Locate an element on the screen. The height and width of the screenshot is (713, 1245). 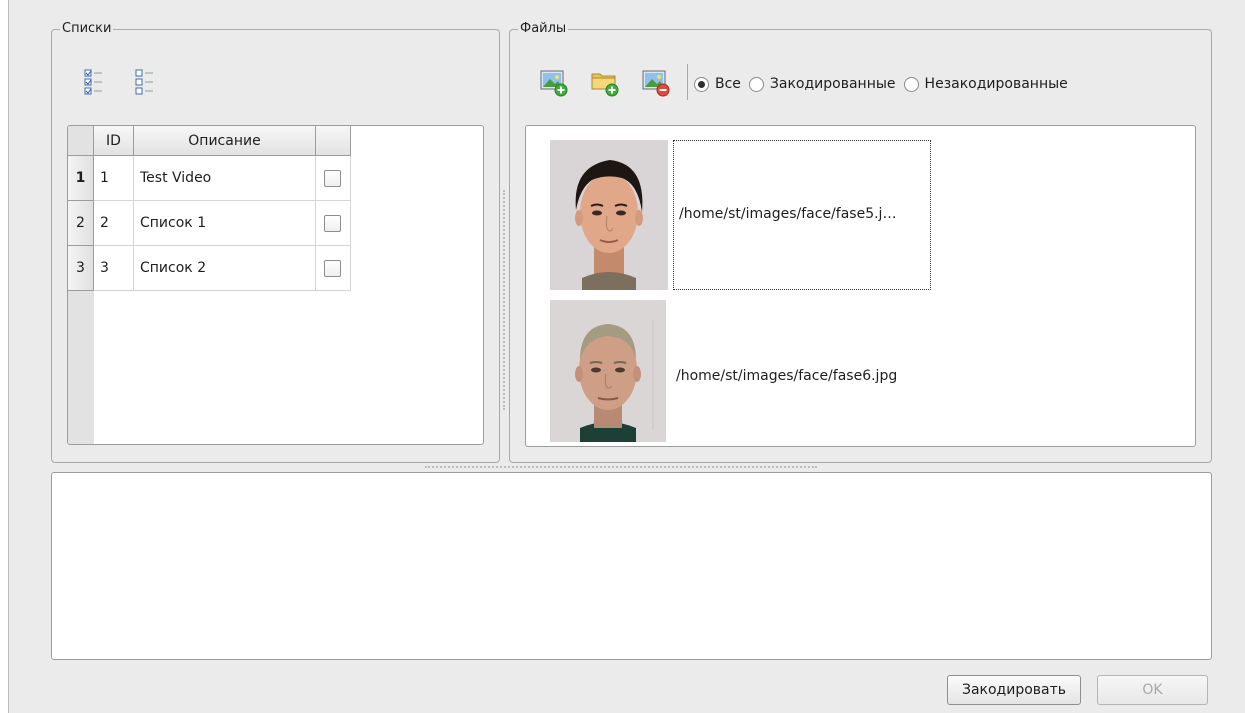
add-image-icon is located at coordinates (554, 83).